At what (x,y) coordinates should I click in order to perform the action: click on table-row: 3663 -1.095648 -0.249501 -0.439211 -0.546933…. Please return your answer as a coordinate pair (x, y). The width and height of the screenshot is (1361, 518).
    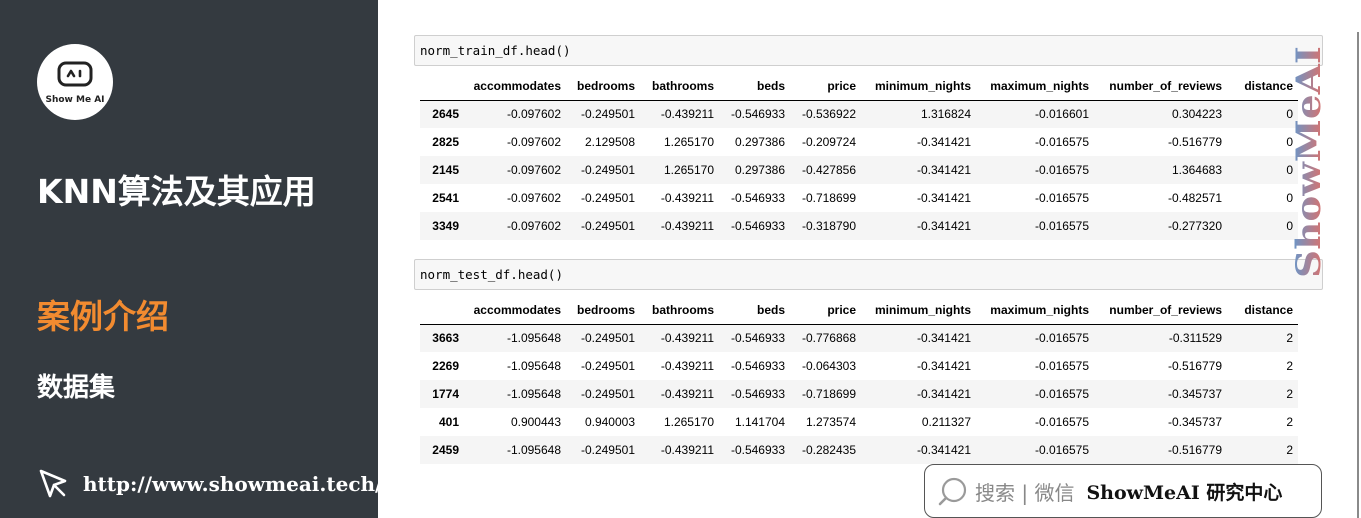
    Looking at the image, I should click on (859, 338).